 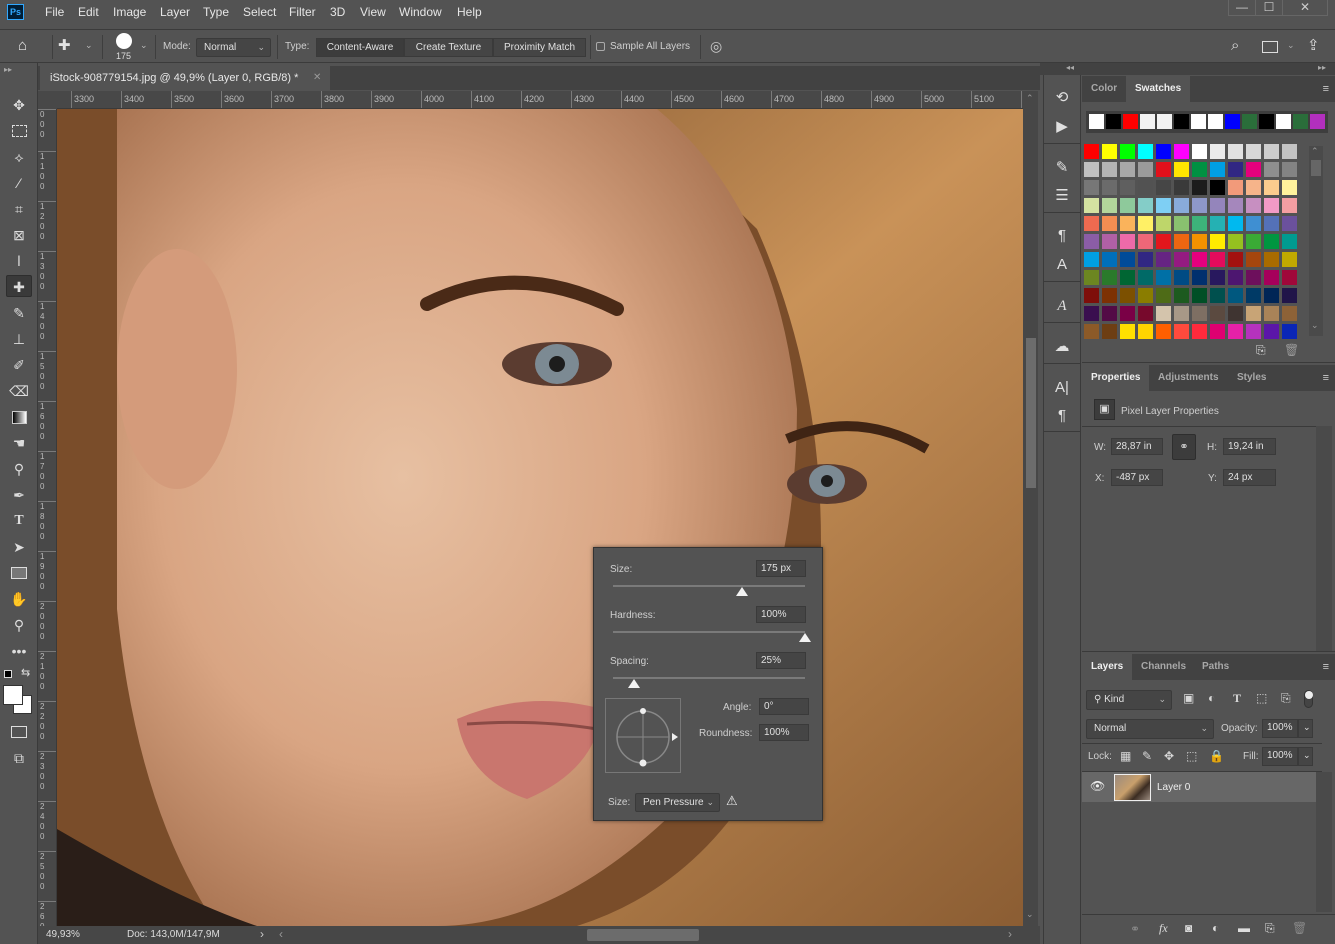 I want to click on link-dimensions-icon: ⚭, so click(x=1184, y=447).